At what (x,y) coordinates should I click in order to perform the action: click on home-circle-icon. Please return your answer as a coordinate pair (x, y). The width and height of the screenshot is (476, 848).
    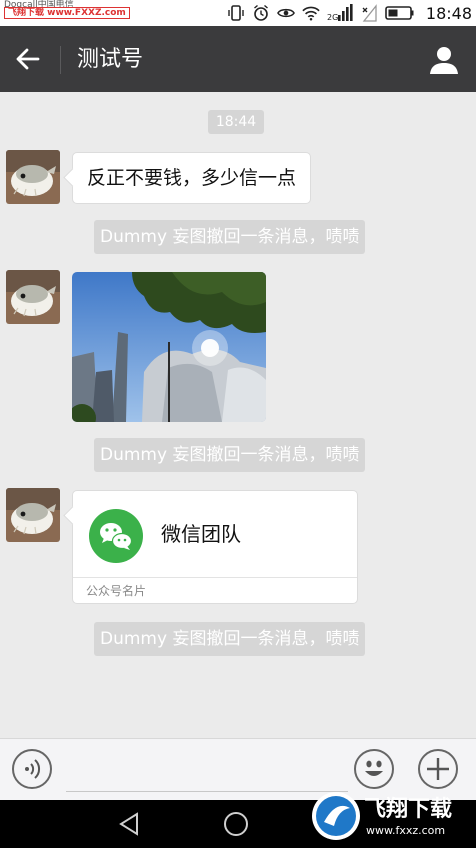
    Looking at the image, I should click on (236, 824).